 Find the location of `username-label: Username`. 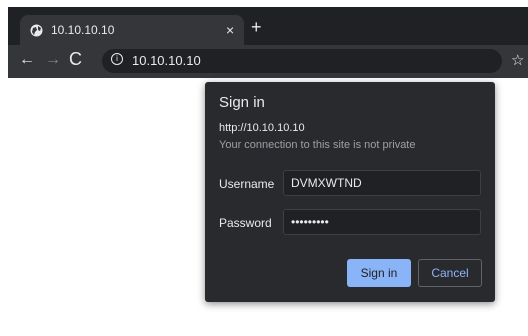

username-label: Username is located at coordinates (247, 184).